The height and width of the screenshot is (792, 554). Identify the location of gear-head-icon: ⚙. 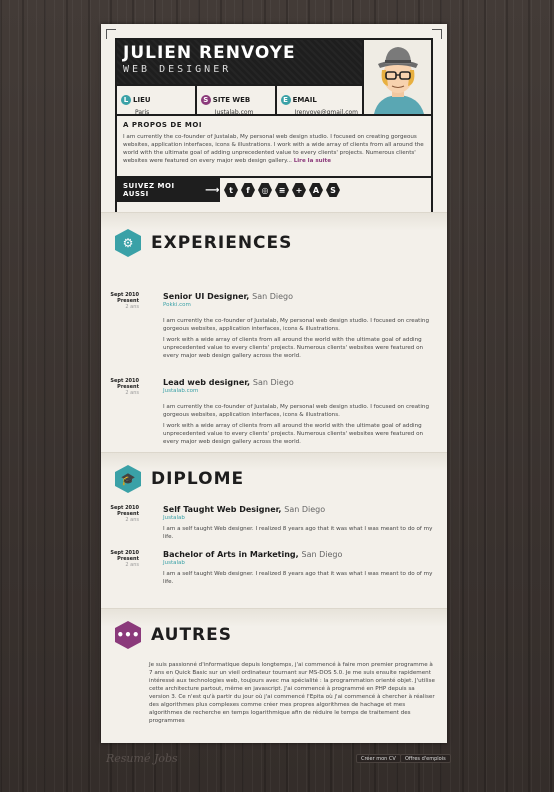
(128, 243).